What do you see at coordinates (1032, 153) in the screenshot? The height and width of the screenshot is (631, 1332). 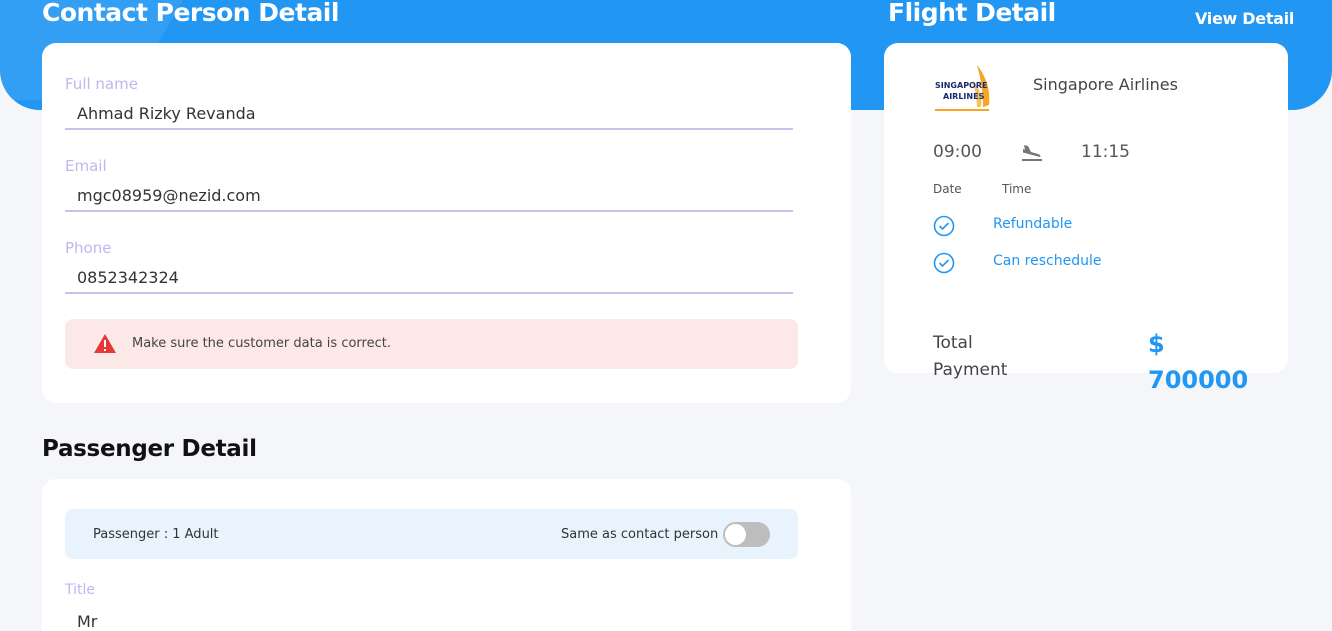 I see `airplane-landing-icon` at bounding box center [1032, 153].